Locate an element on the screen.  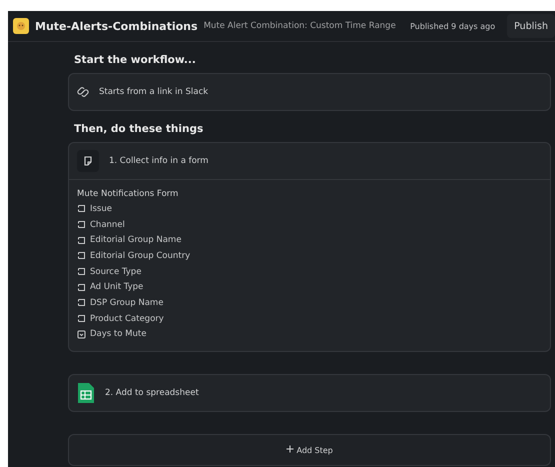
trigger-card: Starts from a link in Slack is located at coordinates (309, 92).